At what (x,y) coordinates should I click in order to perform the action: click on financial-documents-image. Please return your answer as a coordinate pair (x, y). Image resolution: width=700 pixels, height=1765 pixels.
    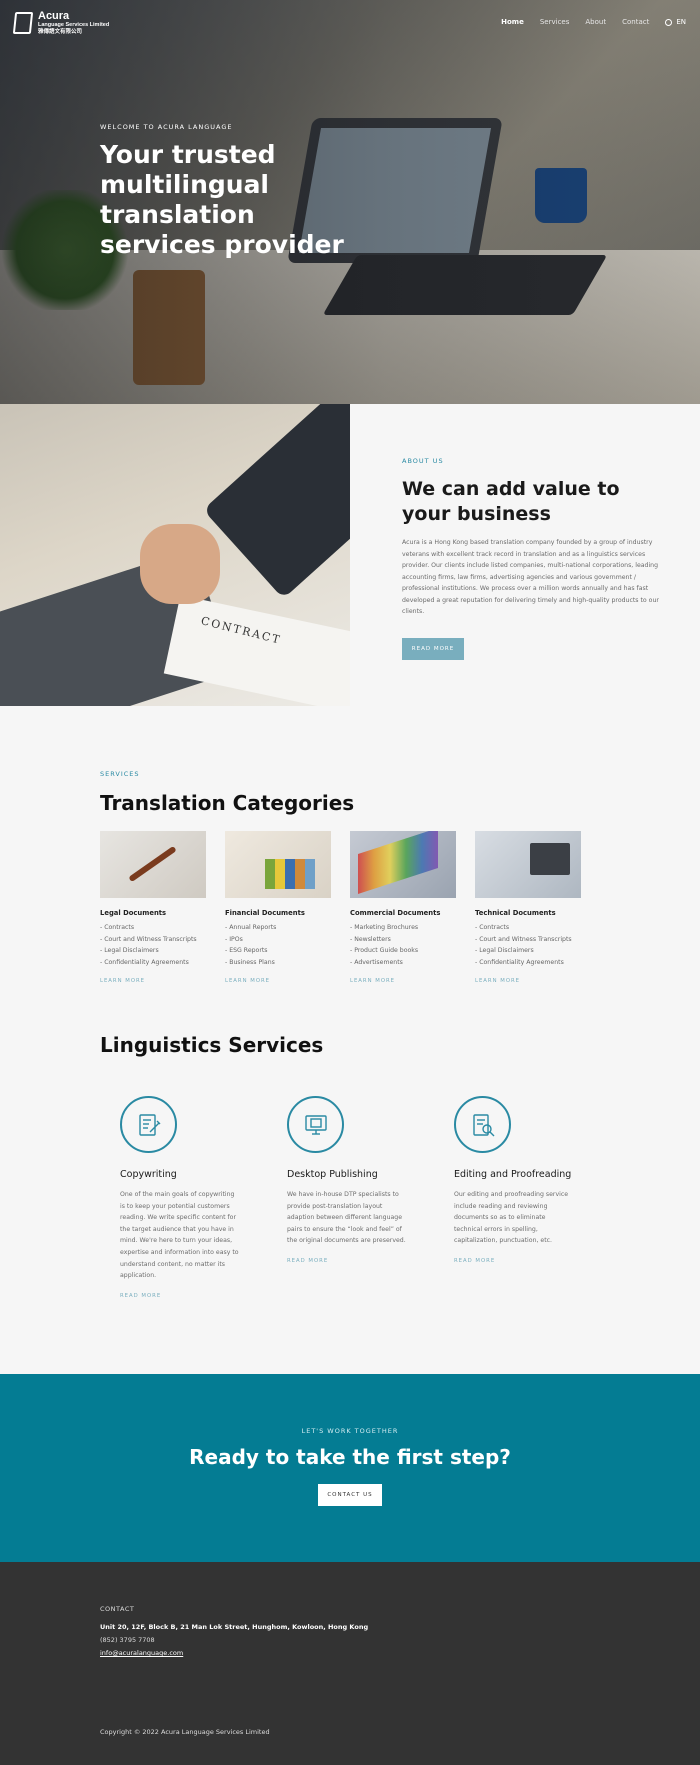
    Looking at the image, I should click on (278, 864).